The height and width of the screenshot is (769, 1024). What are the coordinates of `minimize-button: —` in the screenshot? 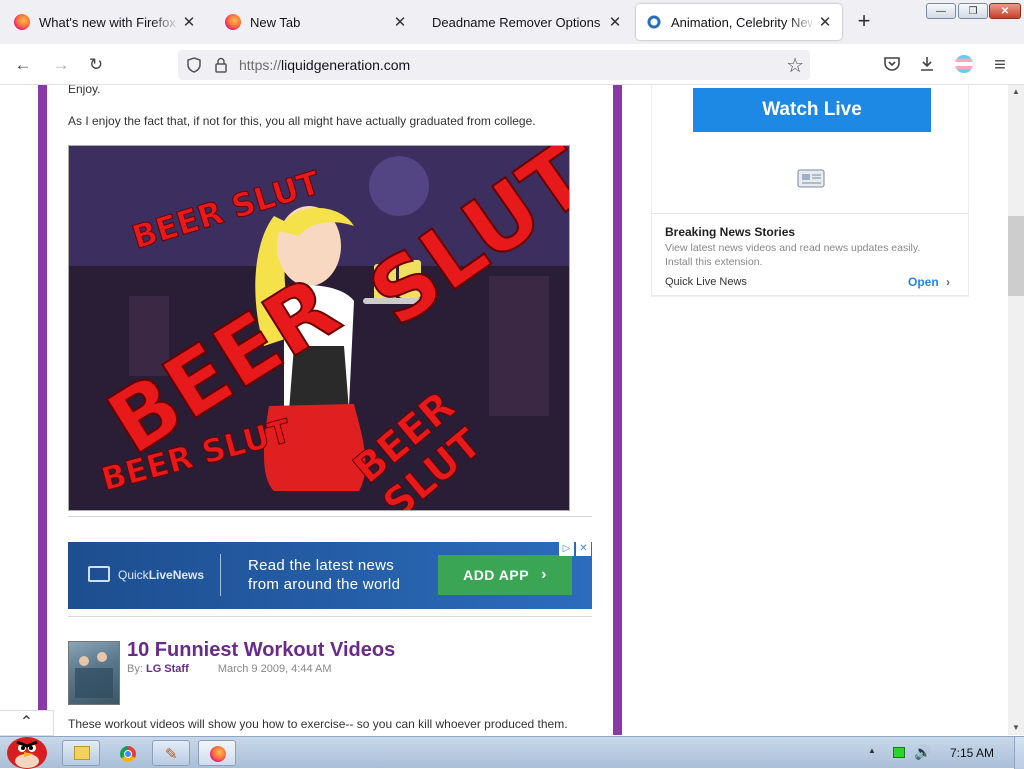 It's located at (941, 11).